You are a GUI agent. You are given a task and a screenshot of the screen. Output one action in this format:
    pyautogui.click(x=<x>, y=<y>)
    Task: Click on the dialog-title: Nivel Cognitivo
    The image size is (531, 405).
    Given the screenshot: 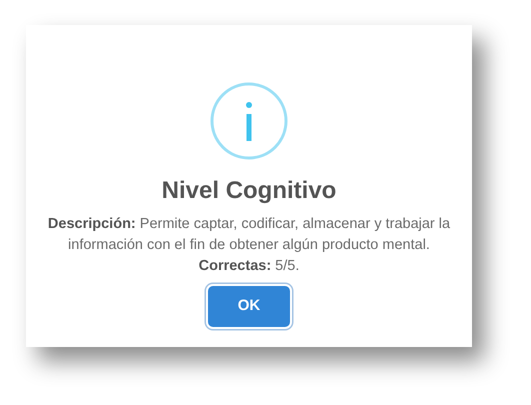 What is the action you would take?
    pyautogui.click(x=249, y=191)
    